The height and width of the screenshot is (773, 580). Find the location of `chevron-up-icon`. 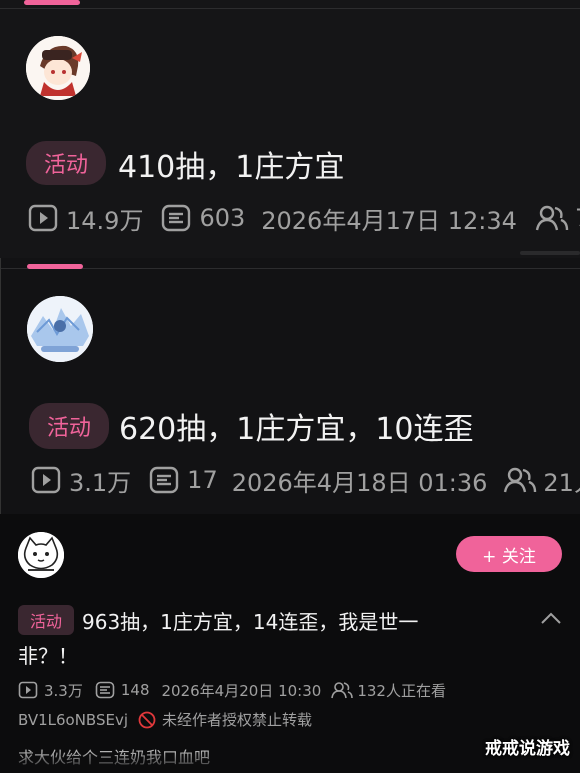

chevron-up-icon is located at coordinates (551, 619).